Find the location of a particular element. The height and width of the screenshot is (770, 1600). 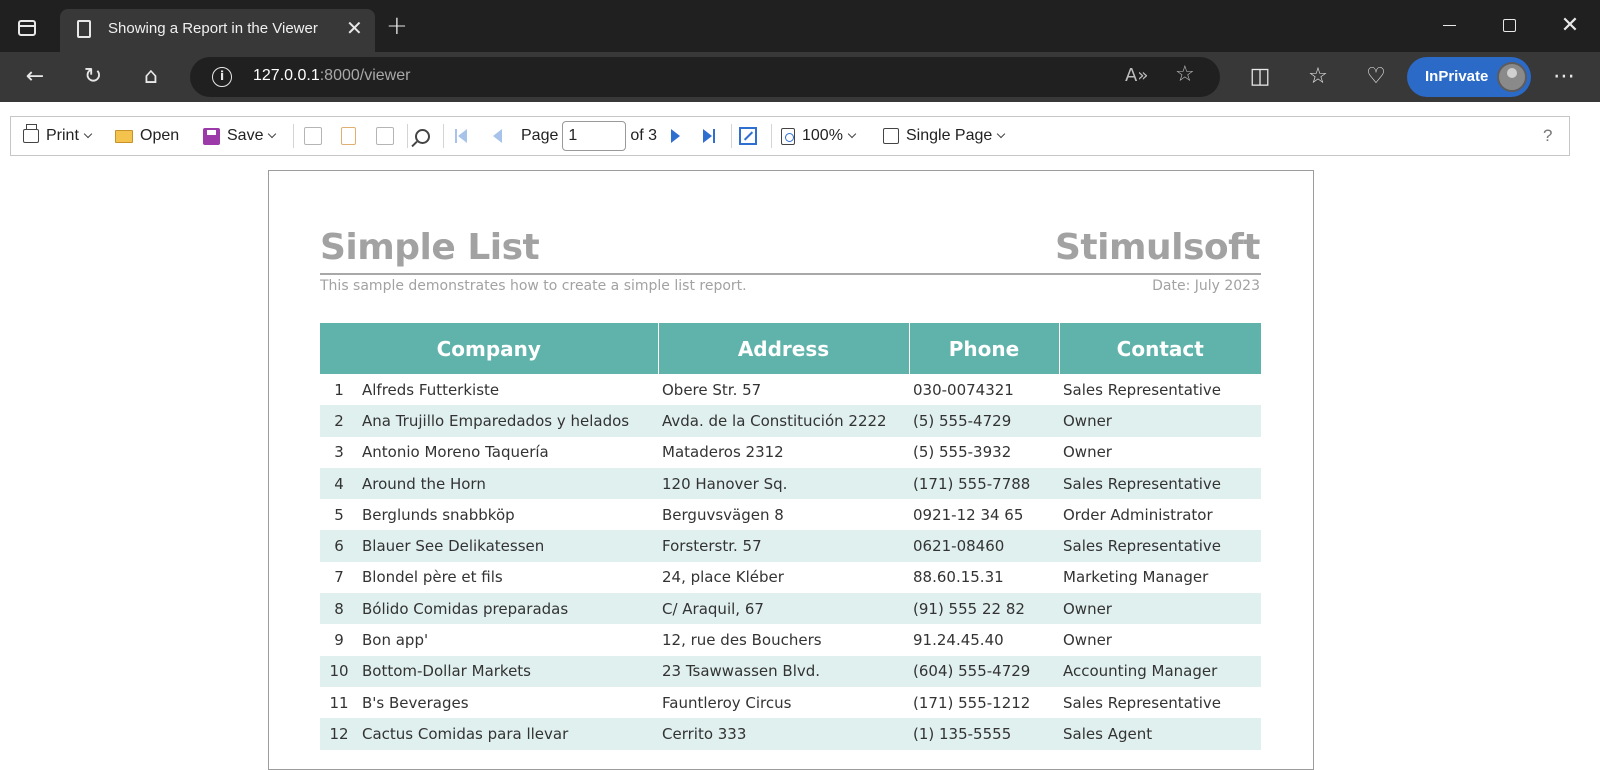

row-number: 5 is located at coordinates (339, 514).